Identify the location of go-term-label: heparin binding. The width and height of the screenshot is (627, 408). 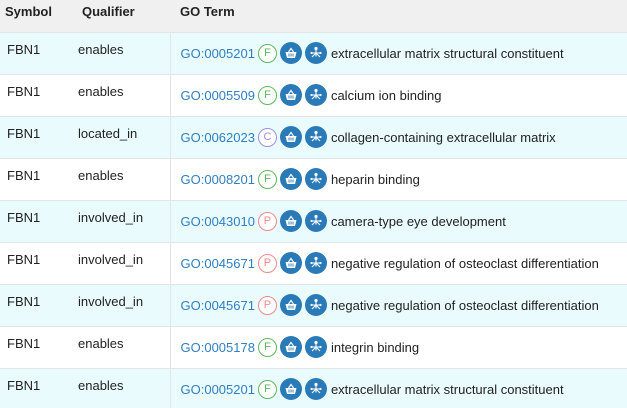
(375, 179).